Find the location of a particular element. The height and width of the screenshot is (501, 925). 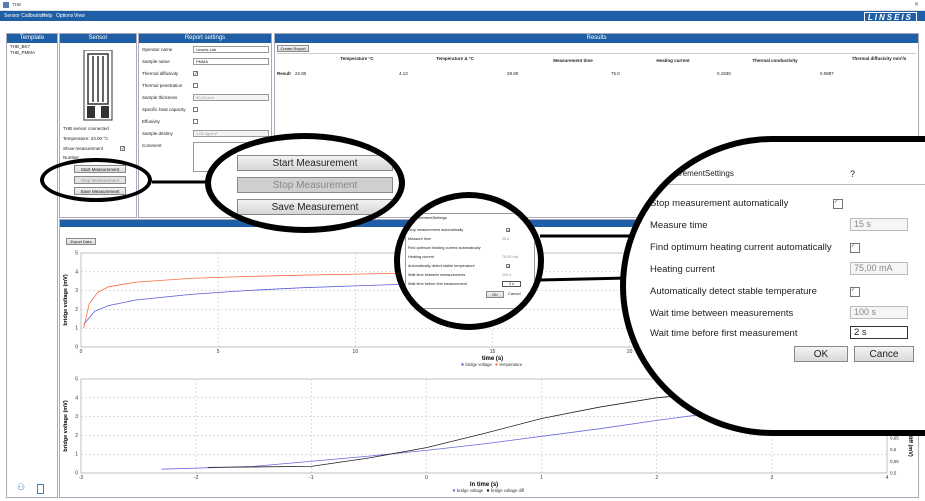

small-stop-auto-label: Stop measurement automatically is located at coordinates (436, 230).